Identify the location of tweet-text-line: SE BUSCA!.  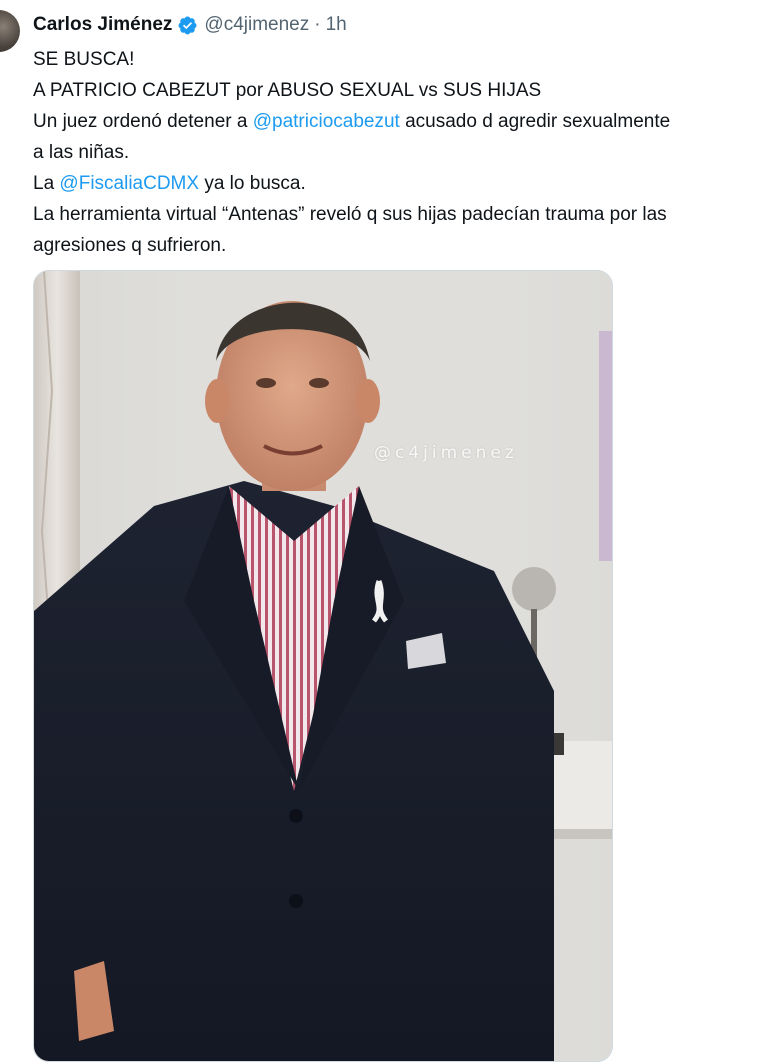
(84, 59).